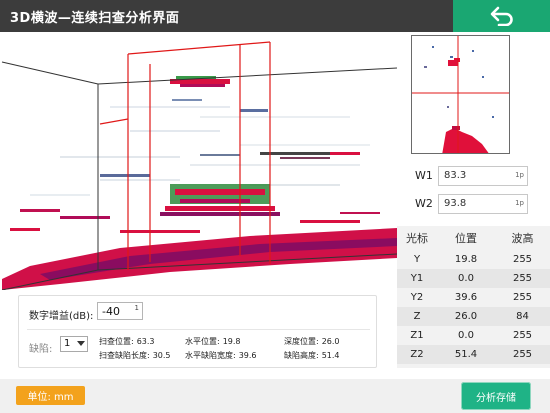 This screenshot has width=550, height=413. Describe the element at coordinates (417, 238) in the screenshot. I see `header-cursor: 光标` at that location.